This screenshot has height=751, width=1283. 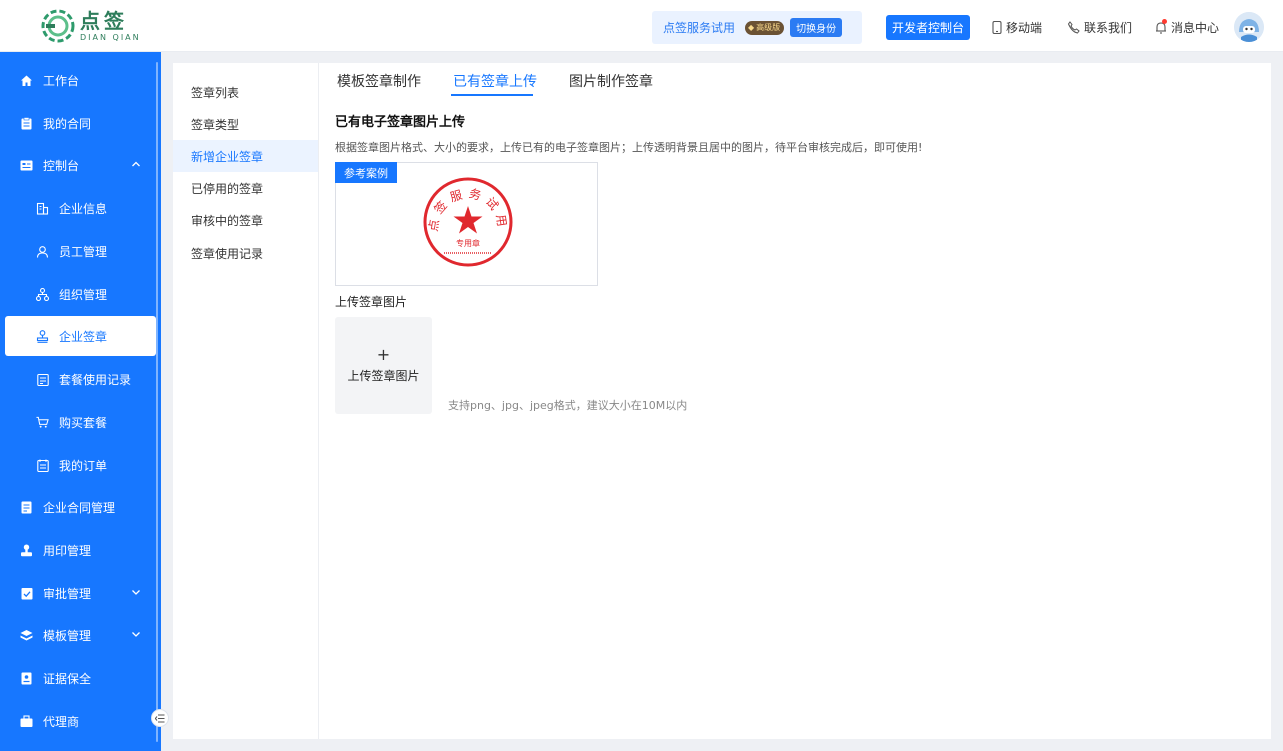 What do you see at coordinates (26, 635) in the screenshot?
I see `layers-icon` at bounding box center [26, 635].